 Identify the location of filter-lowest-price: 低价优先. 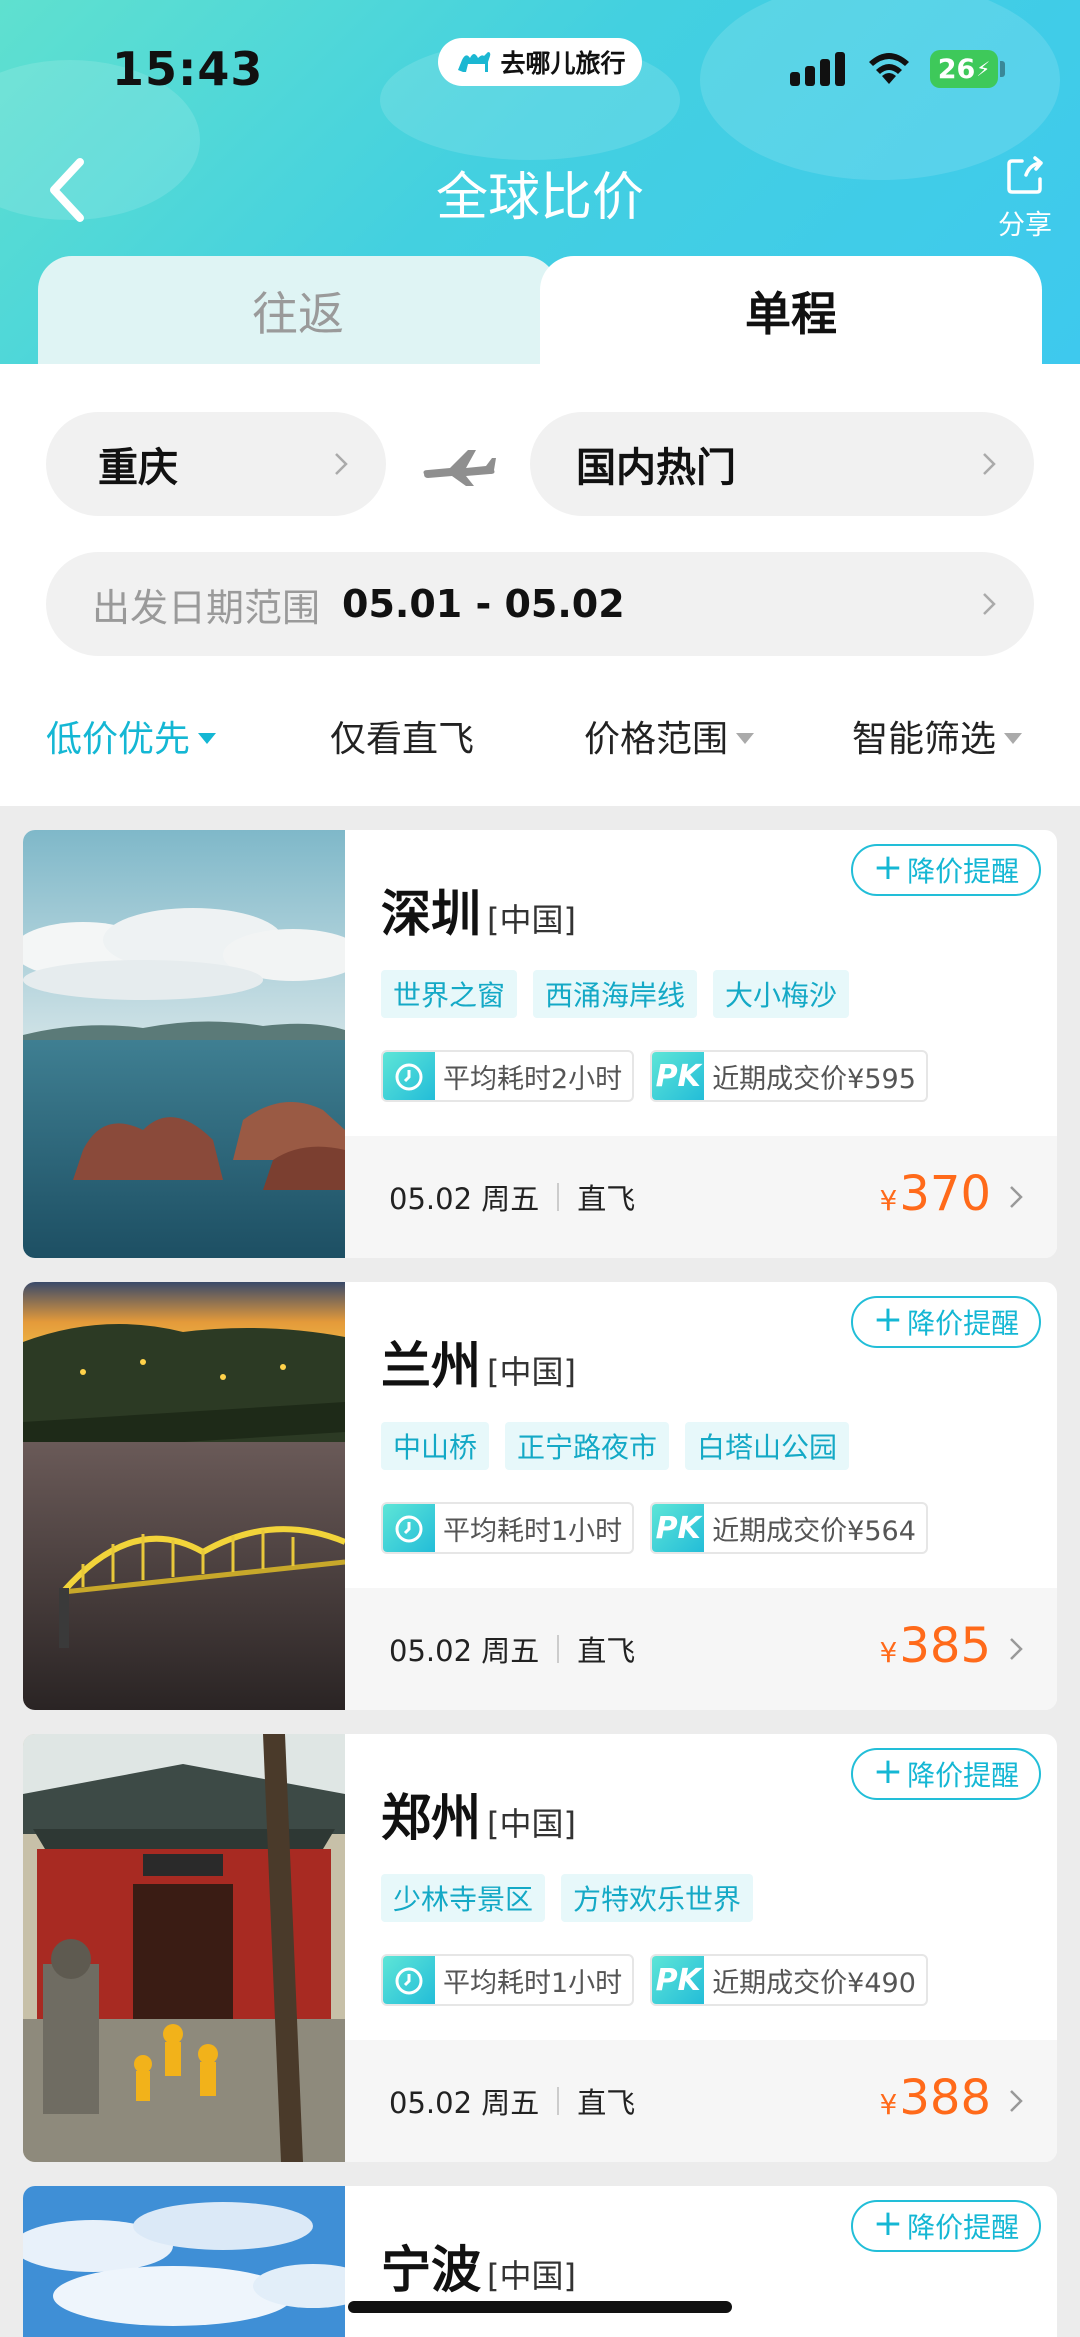
(131, 736).